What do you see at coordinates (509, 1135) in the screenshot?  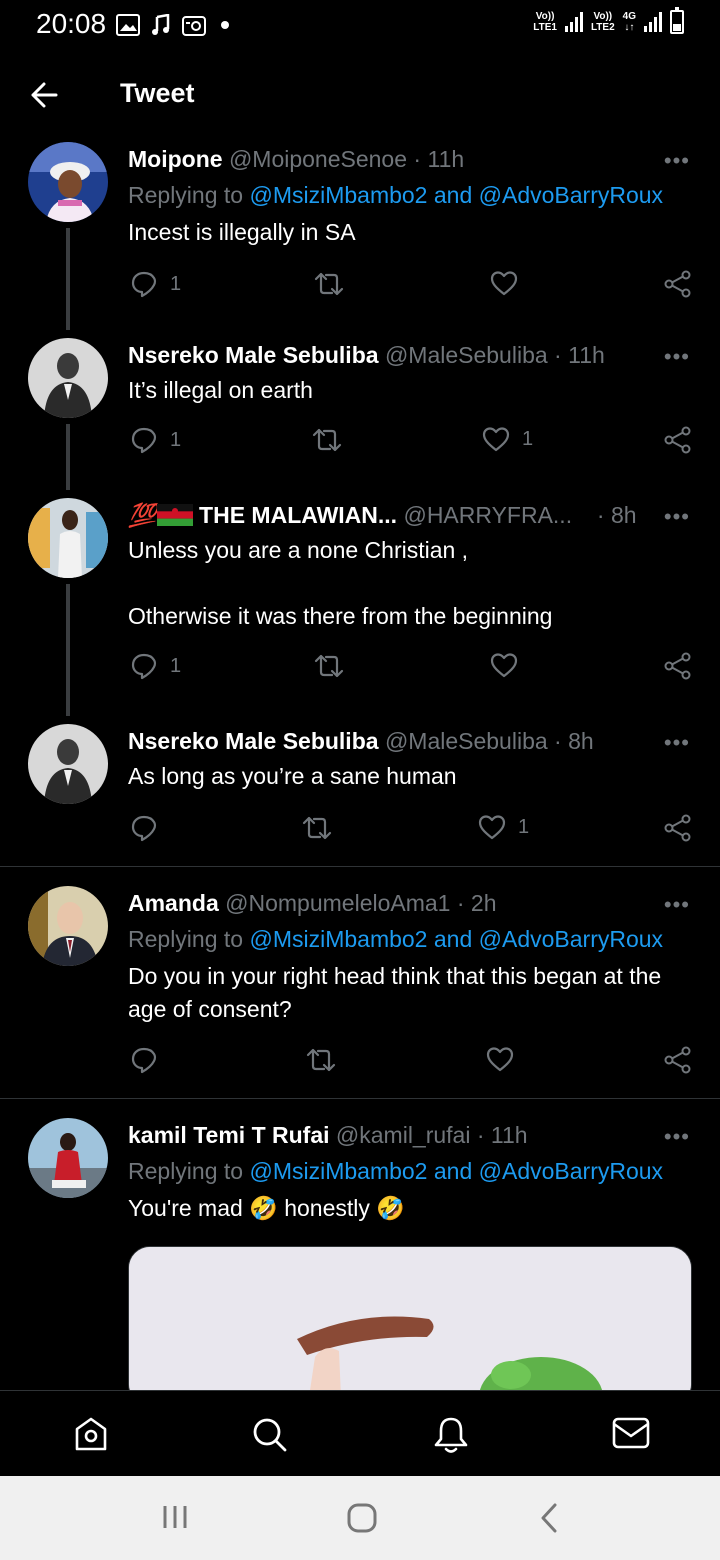 I see `tweet-time: 11h` at bounding box center [509, 1135].